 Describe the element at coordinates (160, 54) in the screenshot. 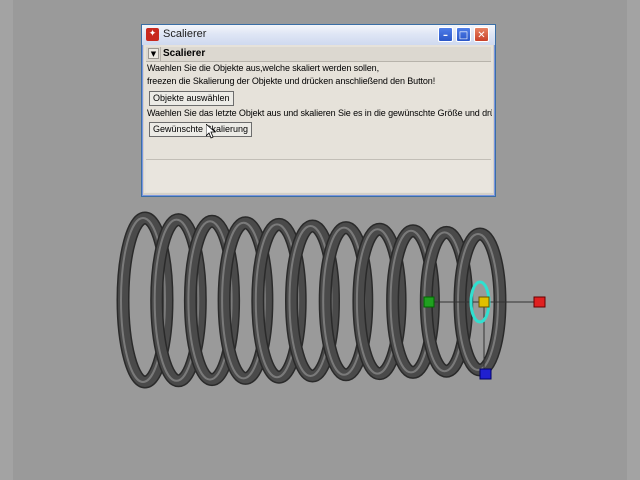

I see `frame-header-divider` at that location.